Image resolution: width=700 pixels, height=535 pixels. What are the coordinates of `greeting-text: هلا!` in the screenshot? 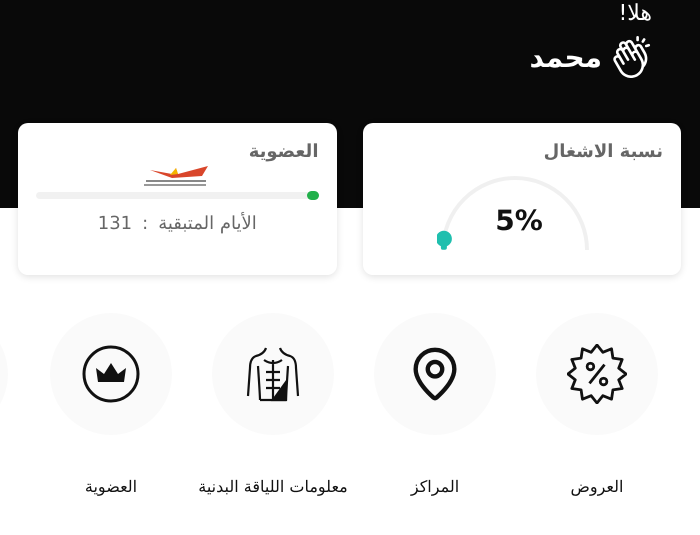 It's located at (634, 14).